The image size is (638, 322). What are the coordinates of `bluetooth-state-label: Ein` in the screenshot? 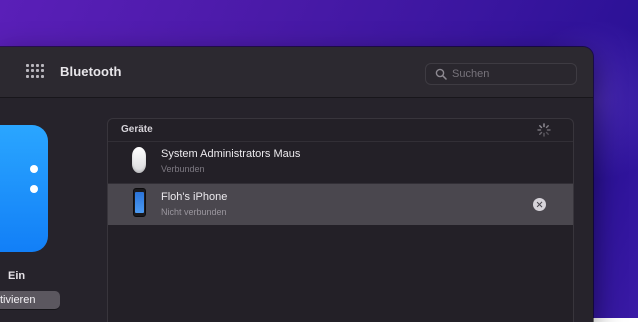 It's located at (17, 276).